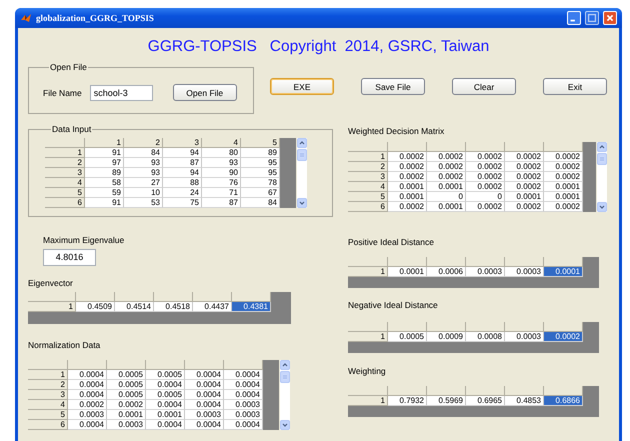  I want to click on table-cell: 0.4518, so click(173, 307).